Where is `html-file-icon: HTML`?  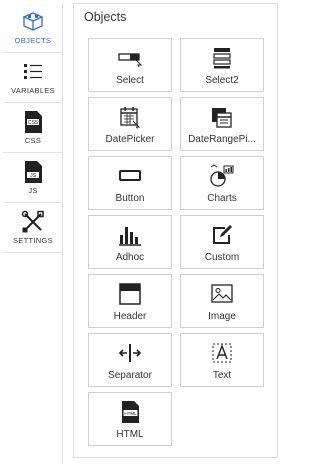 html-file-icon: HTML is located at coordinates (130, 412).